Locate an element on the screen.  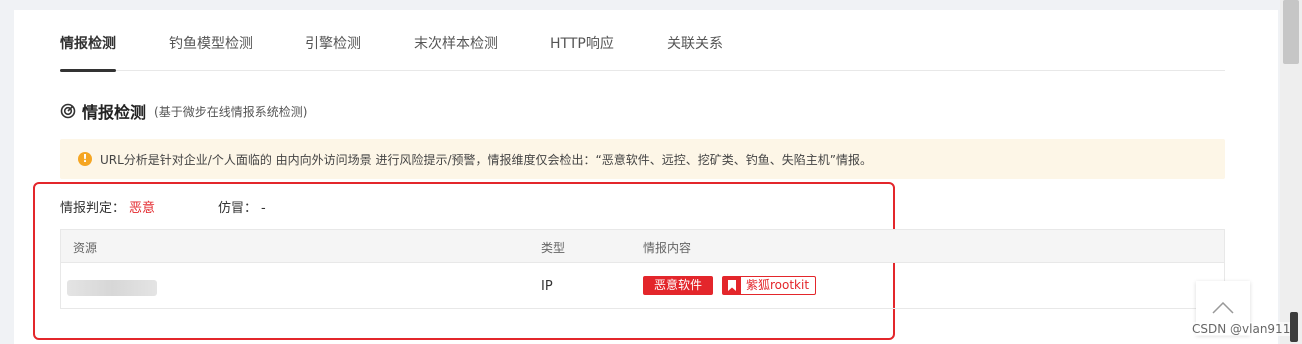
tab-intel-detection: 情报检测 is located at coordinates (88, 52).